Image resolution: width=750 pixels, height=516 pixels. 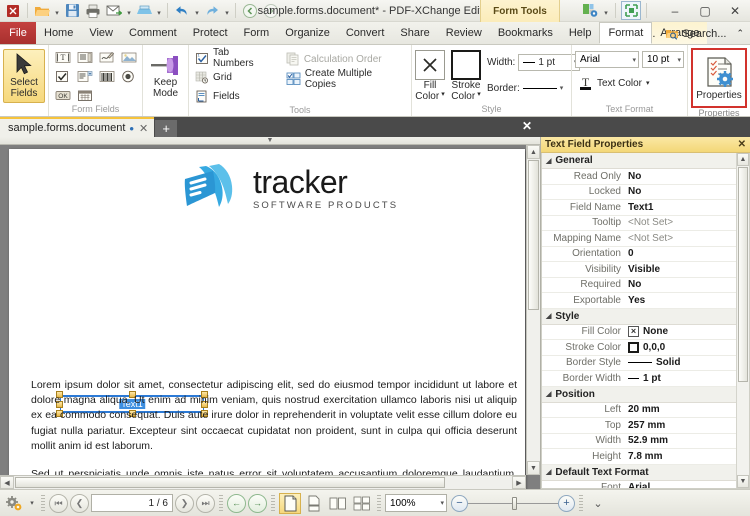 I want to click on value-font: Arial, so click(x=687, y=485).